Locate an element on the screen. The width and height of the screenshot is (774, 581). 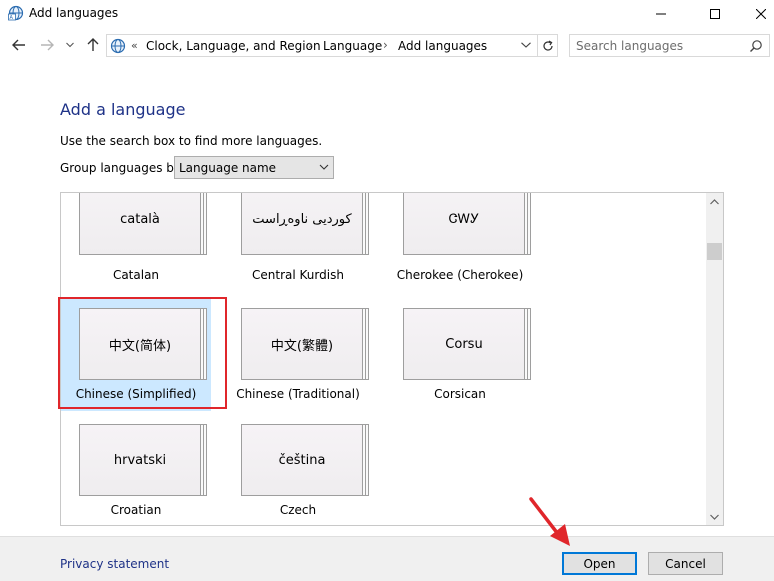
arrow-left-icon is located at coordinates (18, 45).